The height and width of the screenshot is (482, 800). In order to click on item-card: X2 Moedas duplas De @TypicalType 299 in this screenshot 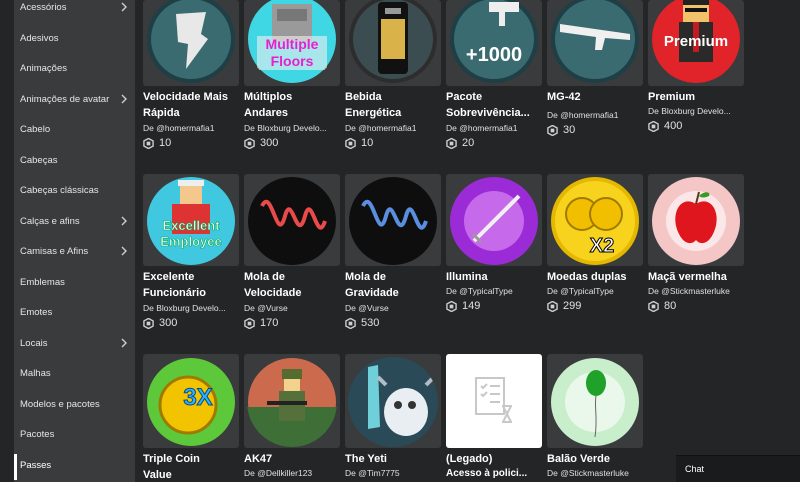, I will do `click(595, 243)`.